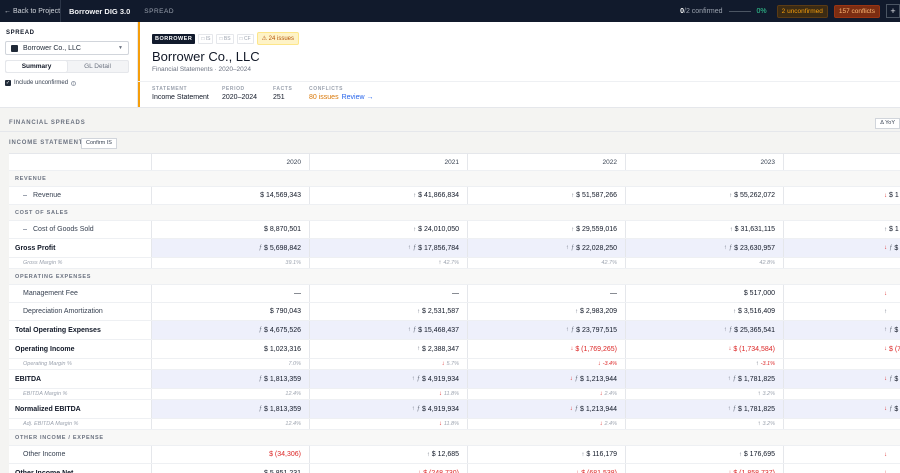 Image resolution: width=900 pixels, height=473 pixels. I want to click on value-cell: ↓ 5.7%, so click(389, 364).